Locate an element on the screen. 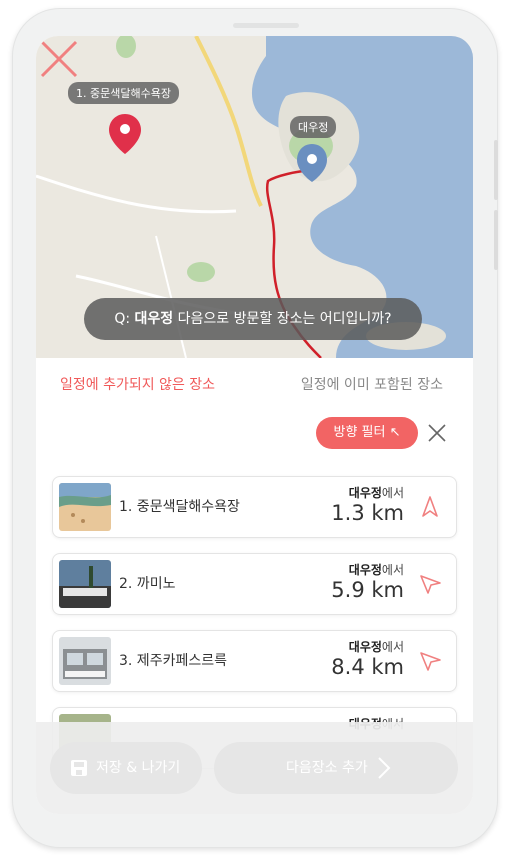 The height and width of the screenshot is (855, 508). place-card: 3. 제주카페스르륵 대우정에서 8.4 km is located at coordinates (254, 661).